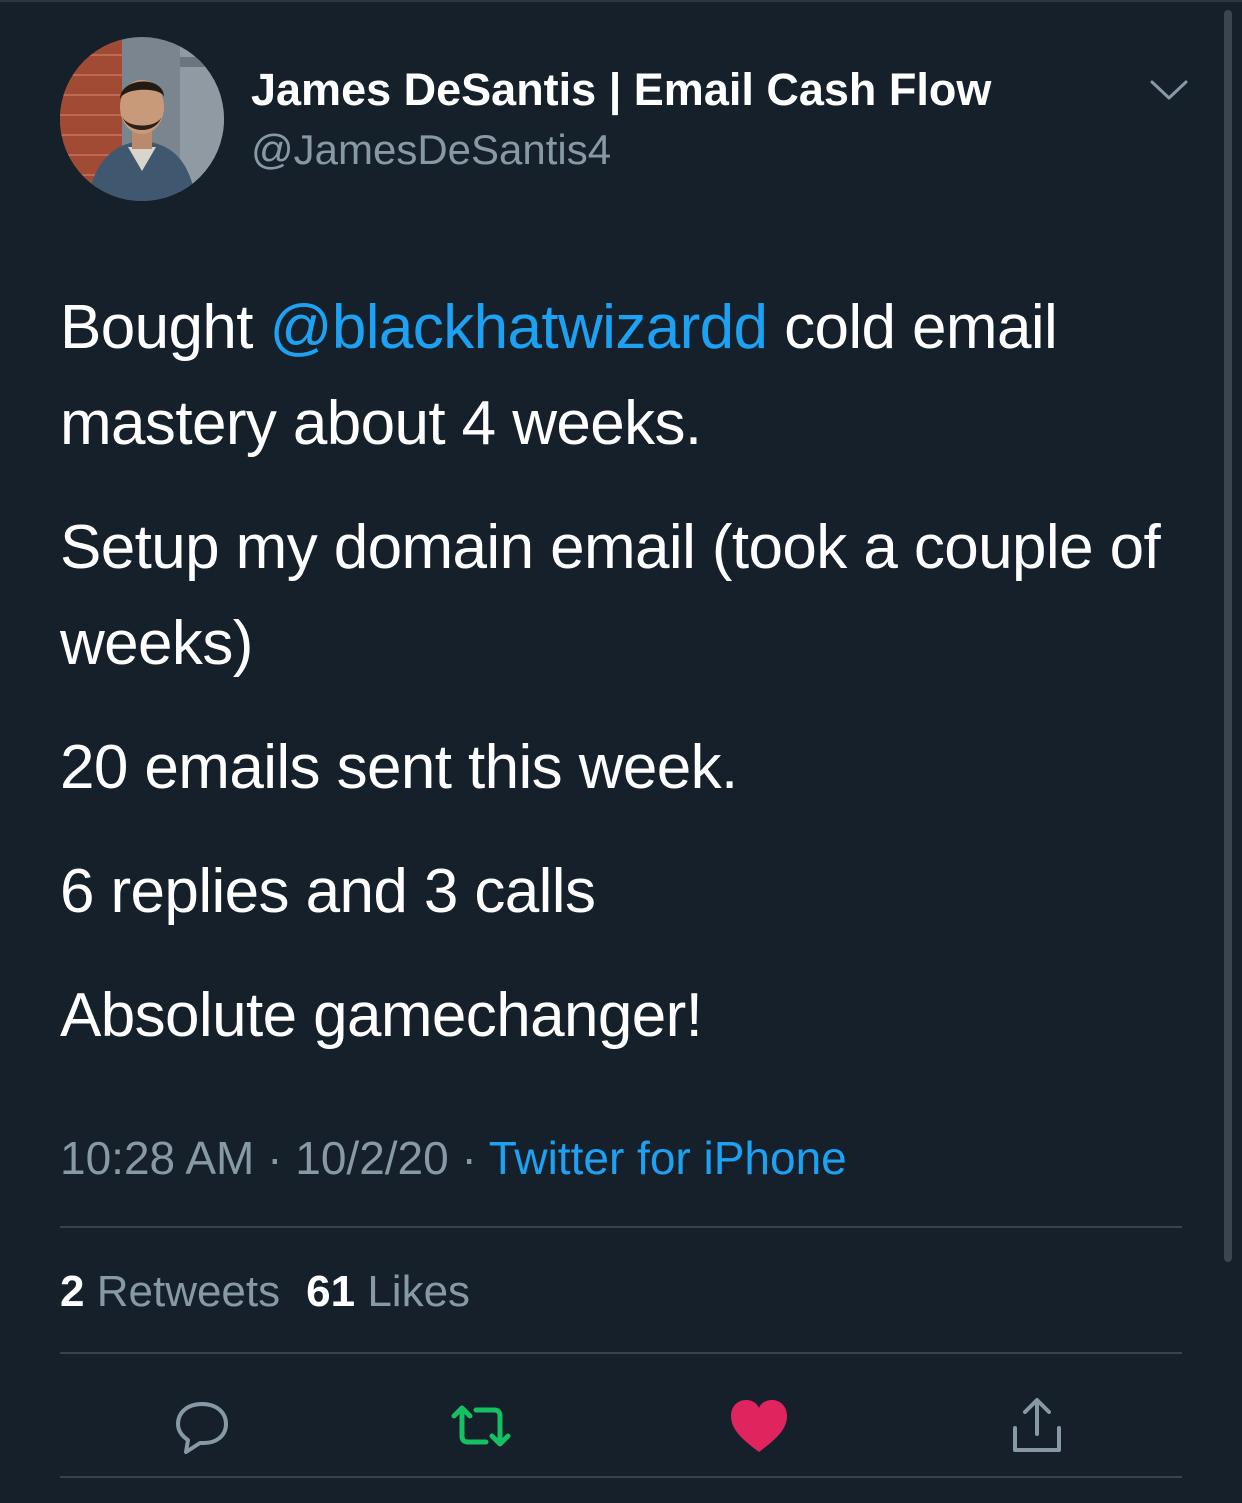  Describe the element at coordinates (371, 1158) in the screenshot. I see `tweet-date: 10/2/20` at that location.